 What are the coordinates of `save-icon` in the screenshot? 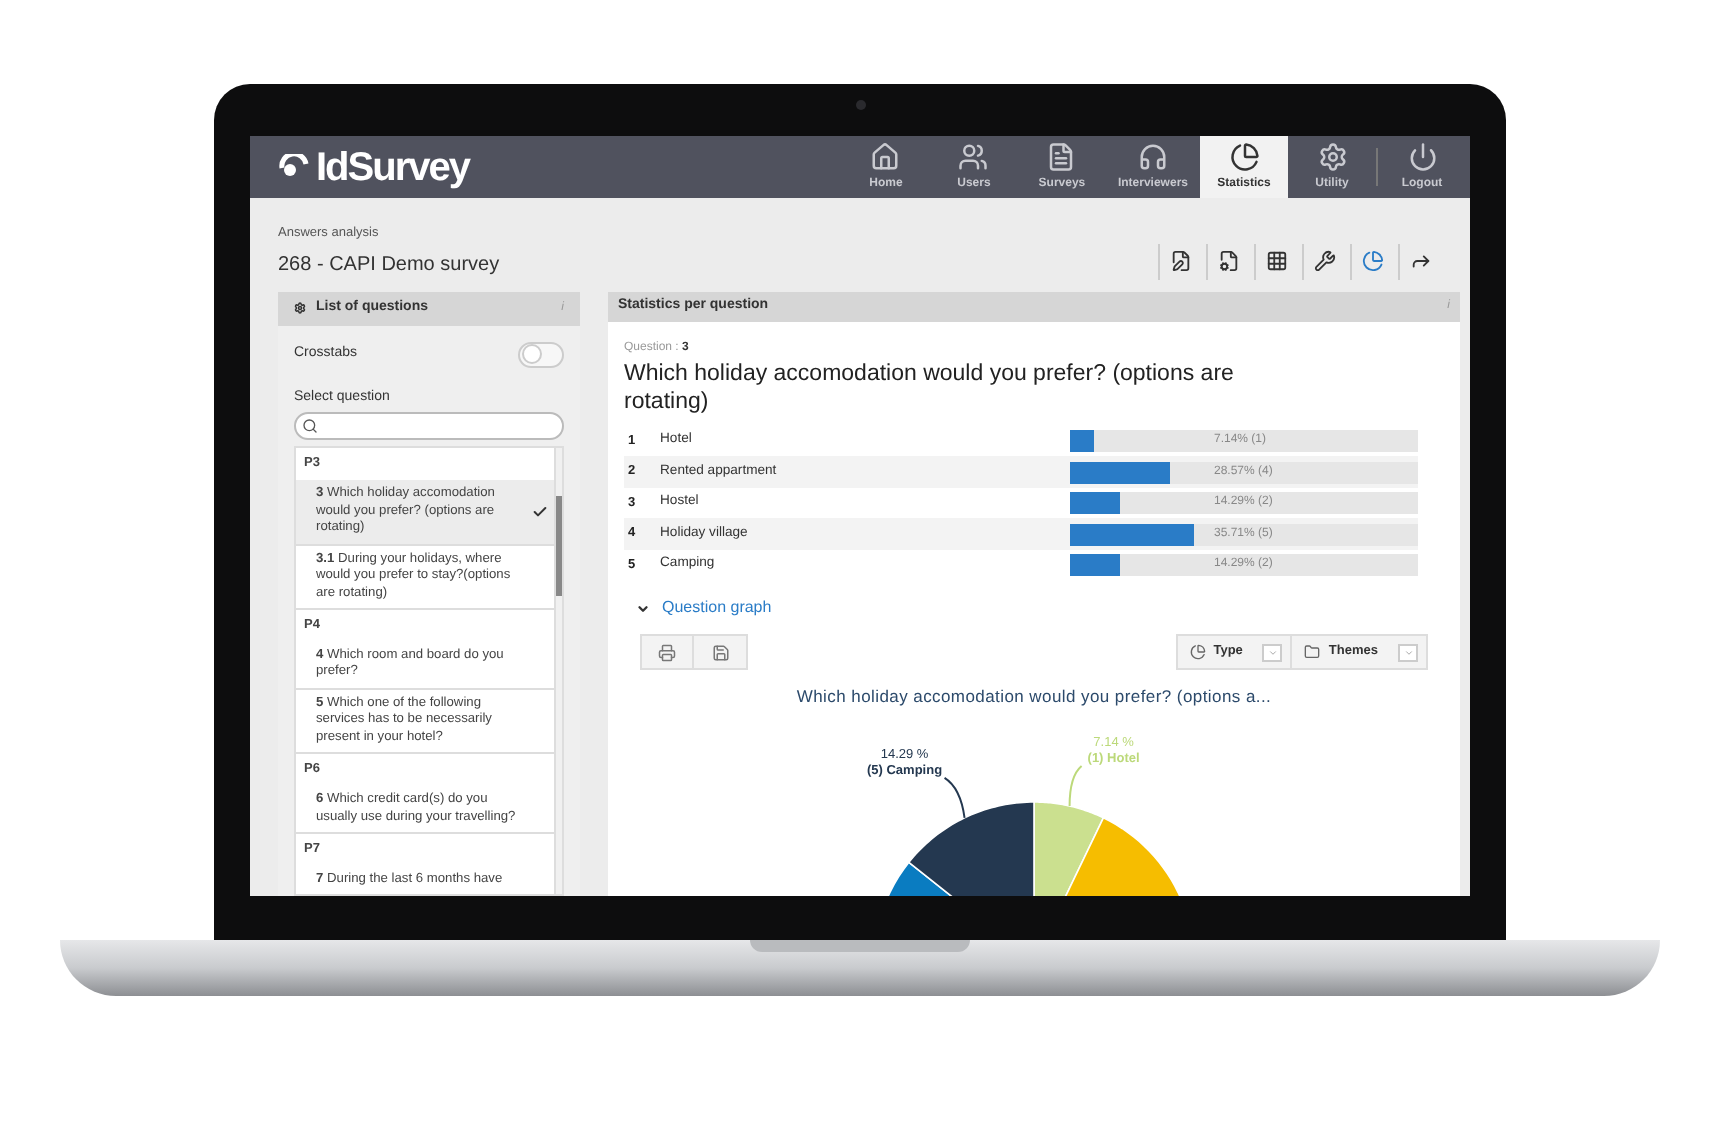 It's located at (720, 652).